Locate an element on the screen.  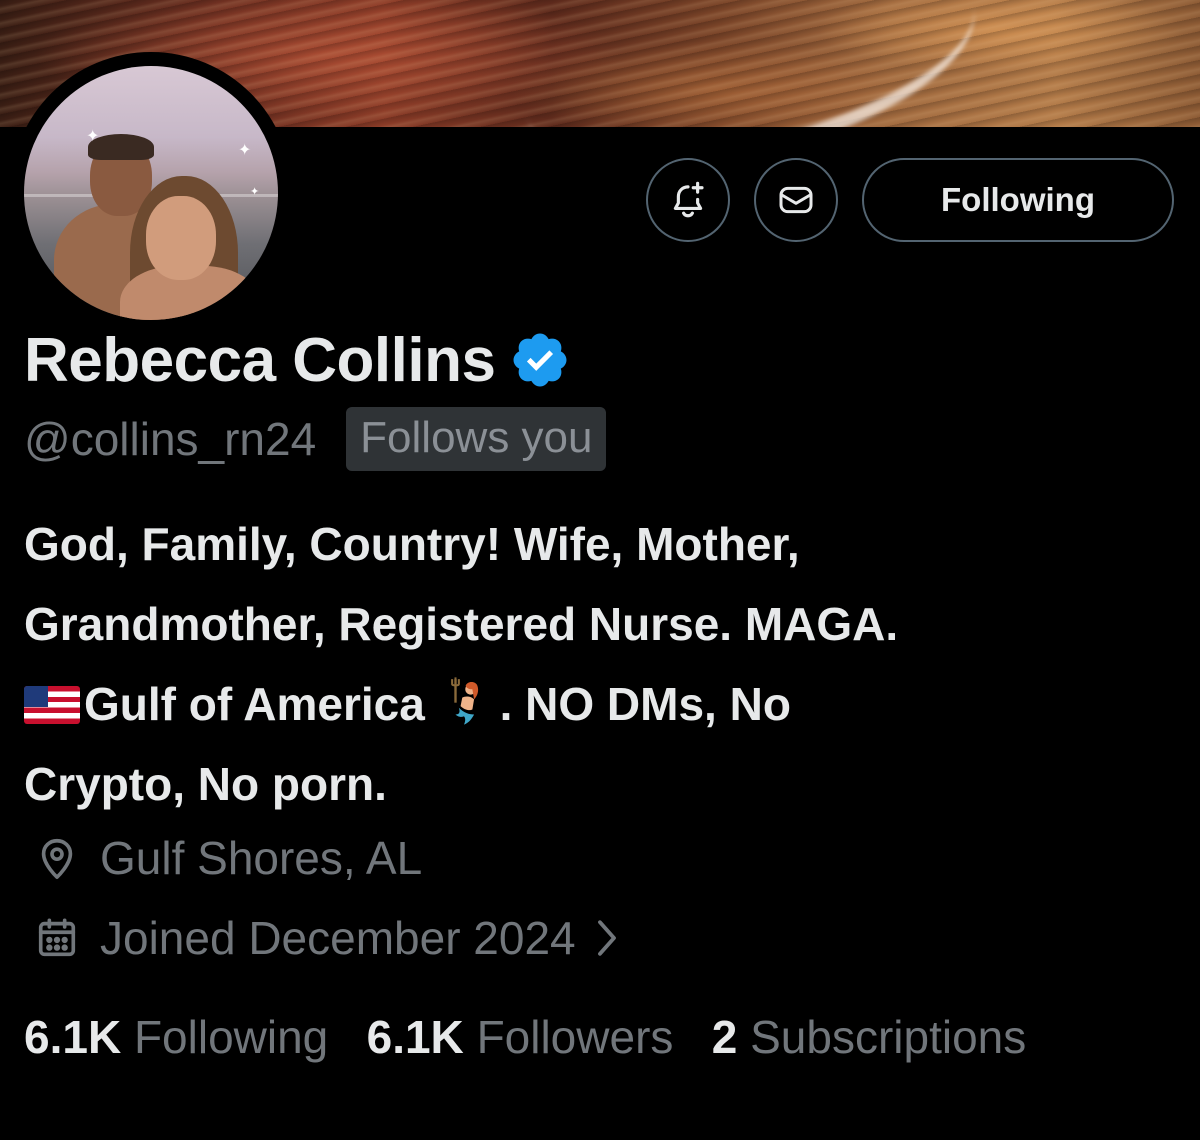
handle-row: @collins_rn24 Follows you is located at coordinates (315, 439).